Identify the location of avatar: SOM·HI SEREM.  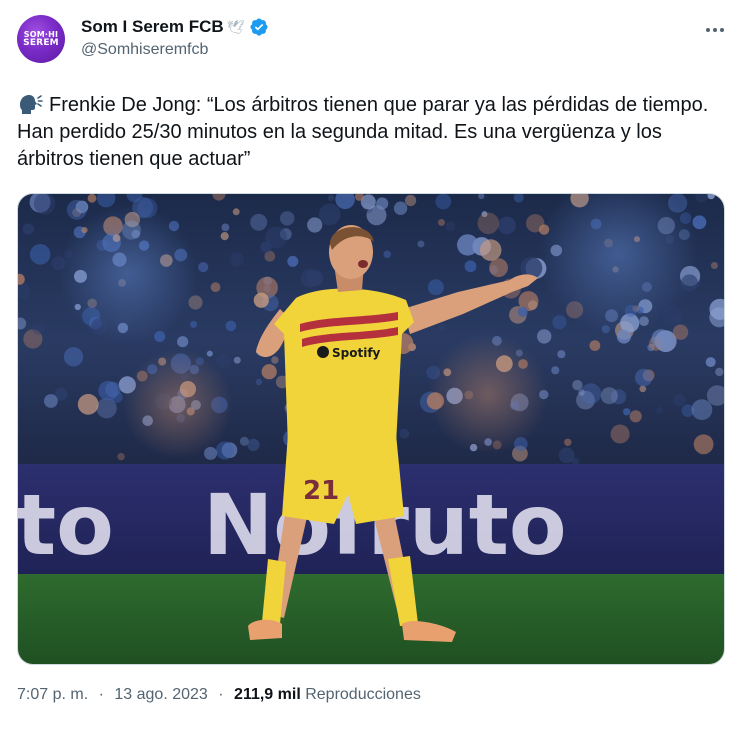
(41, 39).